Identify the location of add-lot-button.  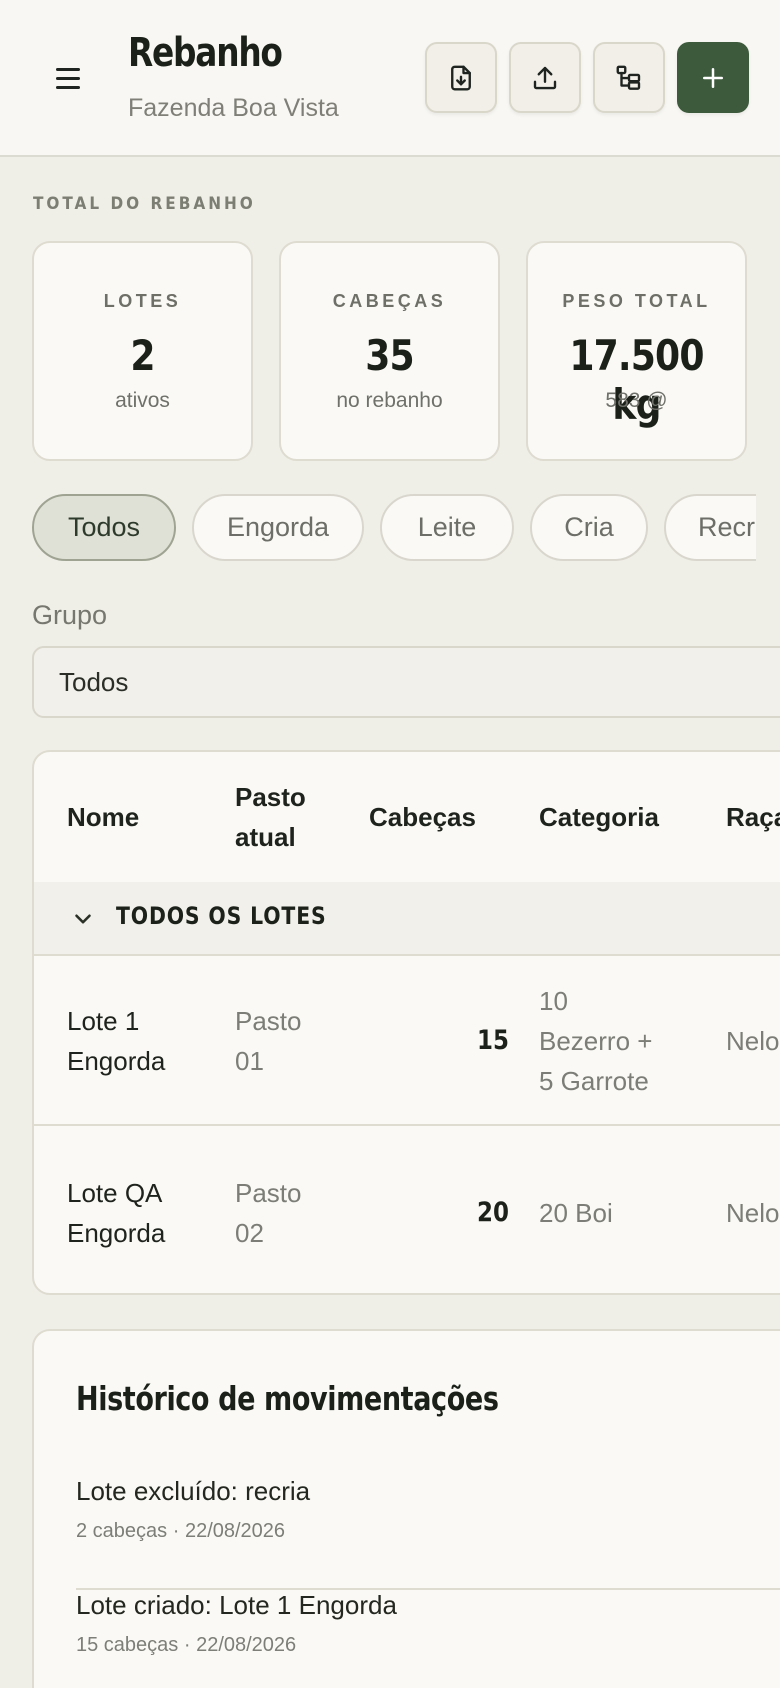
(713, 77).